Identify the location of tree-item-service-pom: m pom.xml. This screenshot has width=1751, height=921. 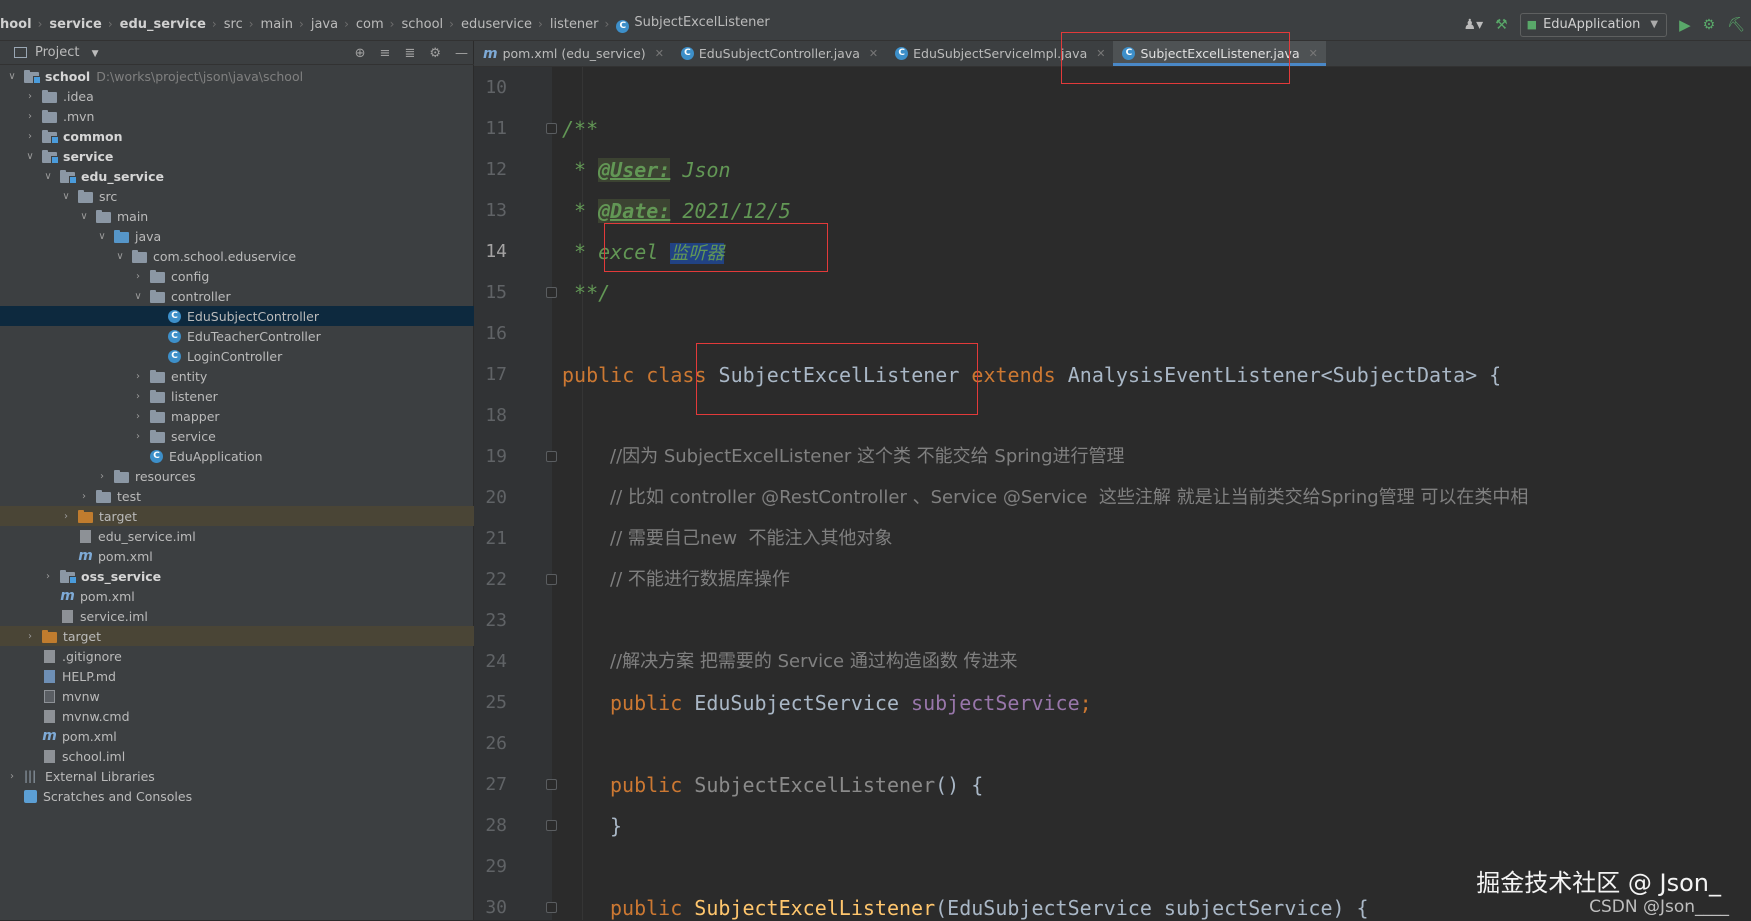
(237, 596).